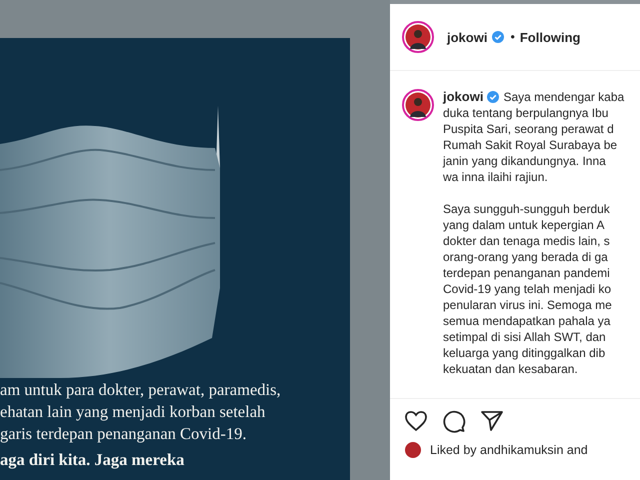  Describe the element at coordinates (530, 145) in the screenshot. I see `caption-text: Rumah Sakit Royal Surabaya be` at that location.